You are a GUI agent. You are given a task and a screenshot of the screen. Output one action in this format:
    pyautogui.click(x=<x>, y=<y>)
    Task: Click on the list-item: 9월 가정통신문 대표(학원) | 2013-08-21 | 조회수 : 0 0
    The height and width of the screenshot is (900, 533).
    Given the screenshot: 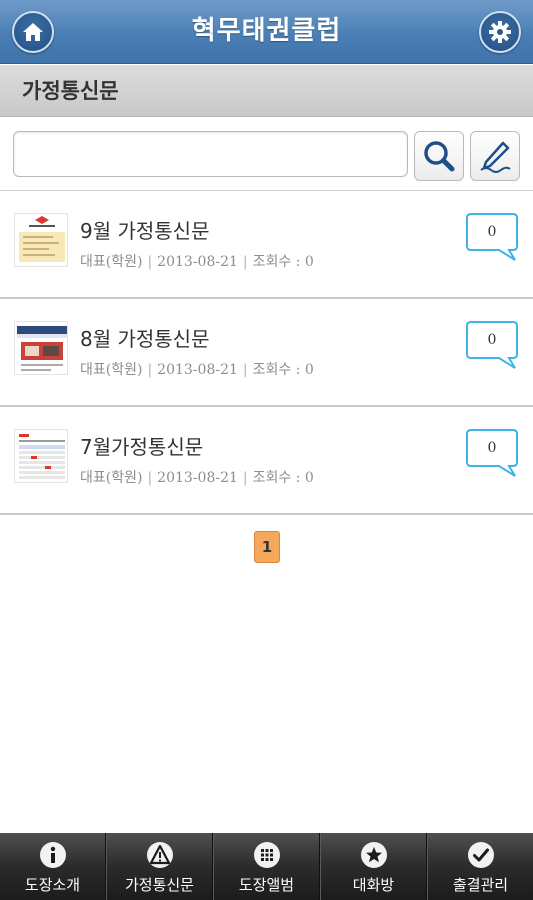 What is the action you would take?
    pyautogui.click(x=266, y=245)
    